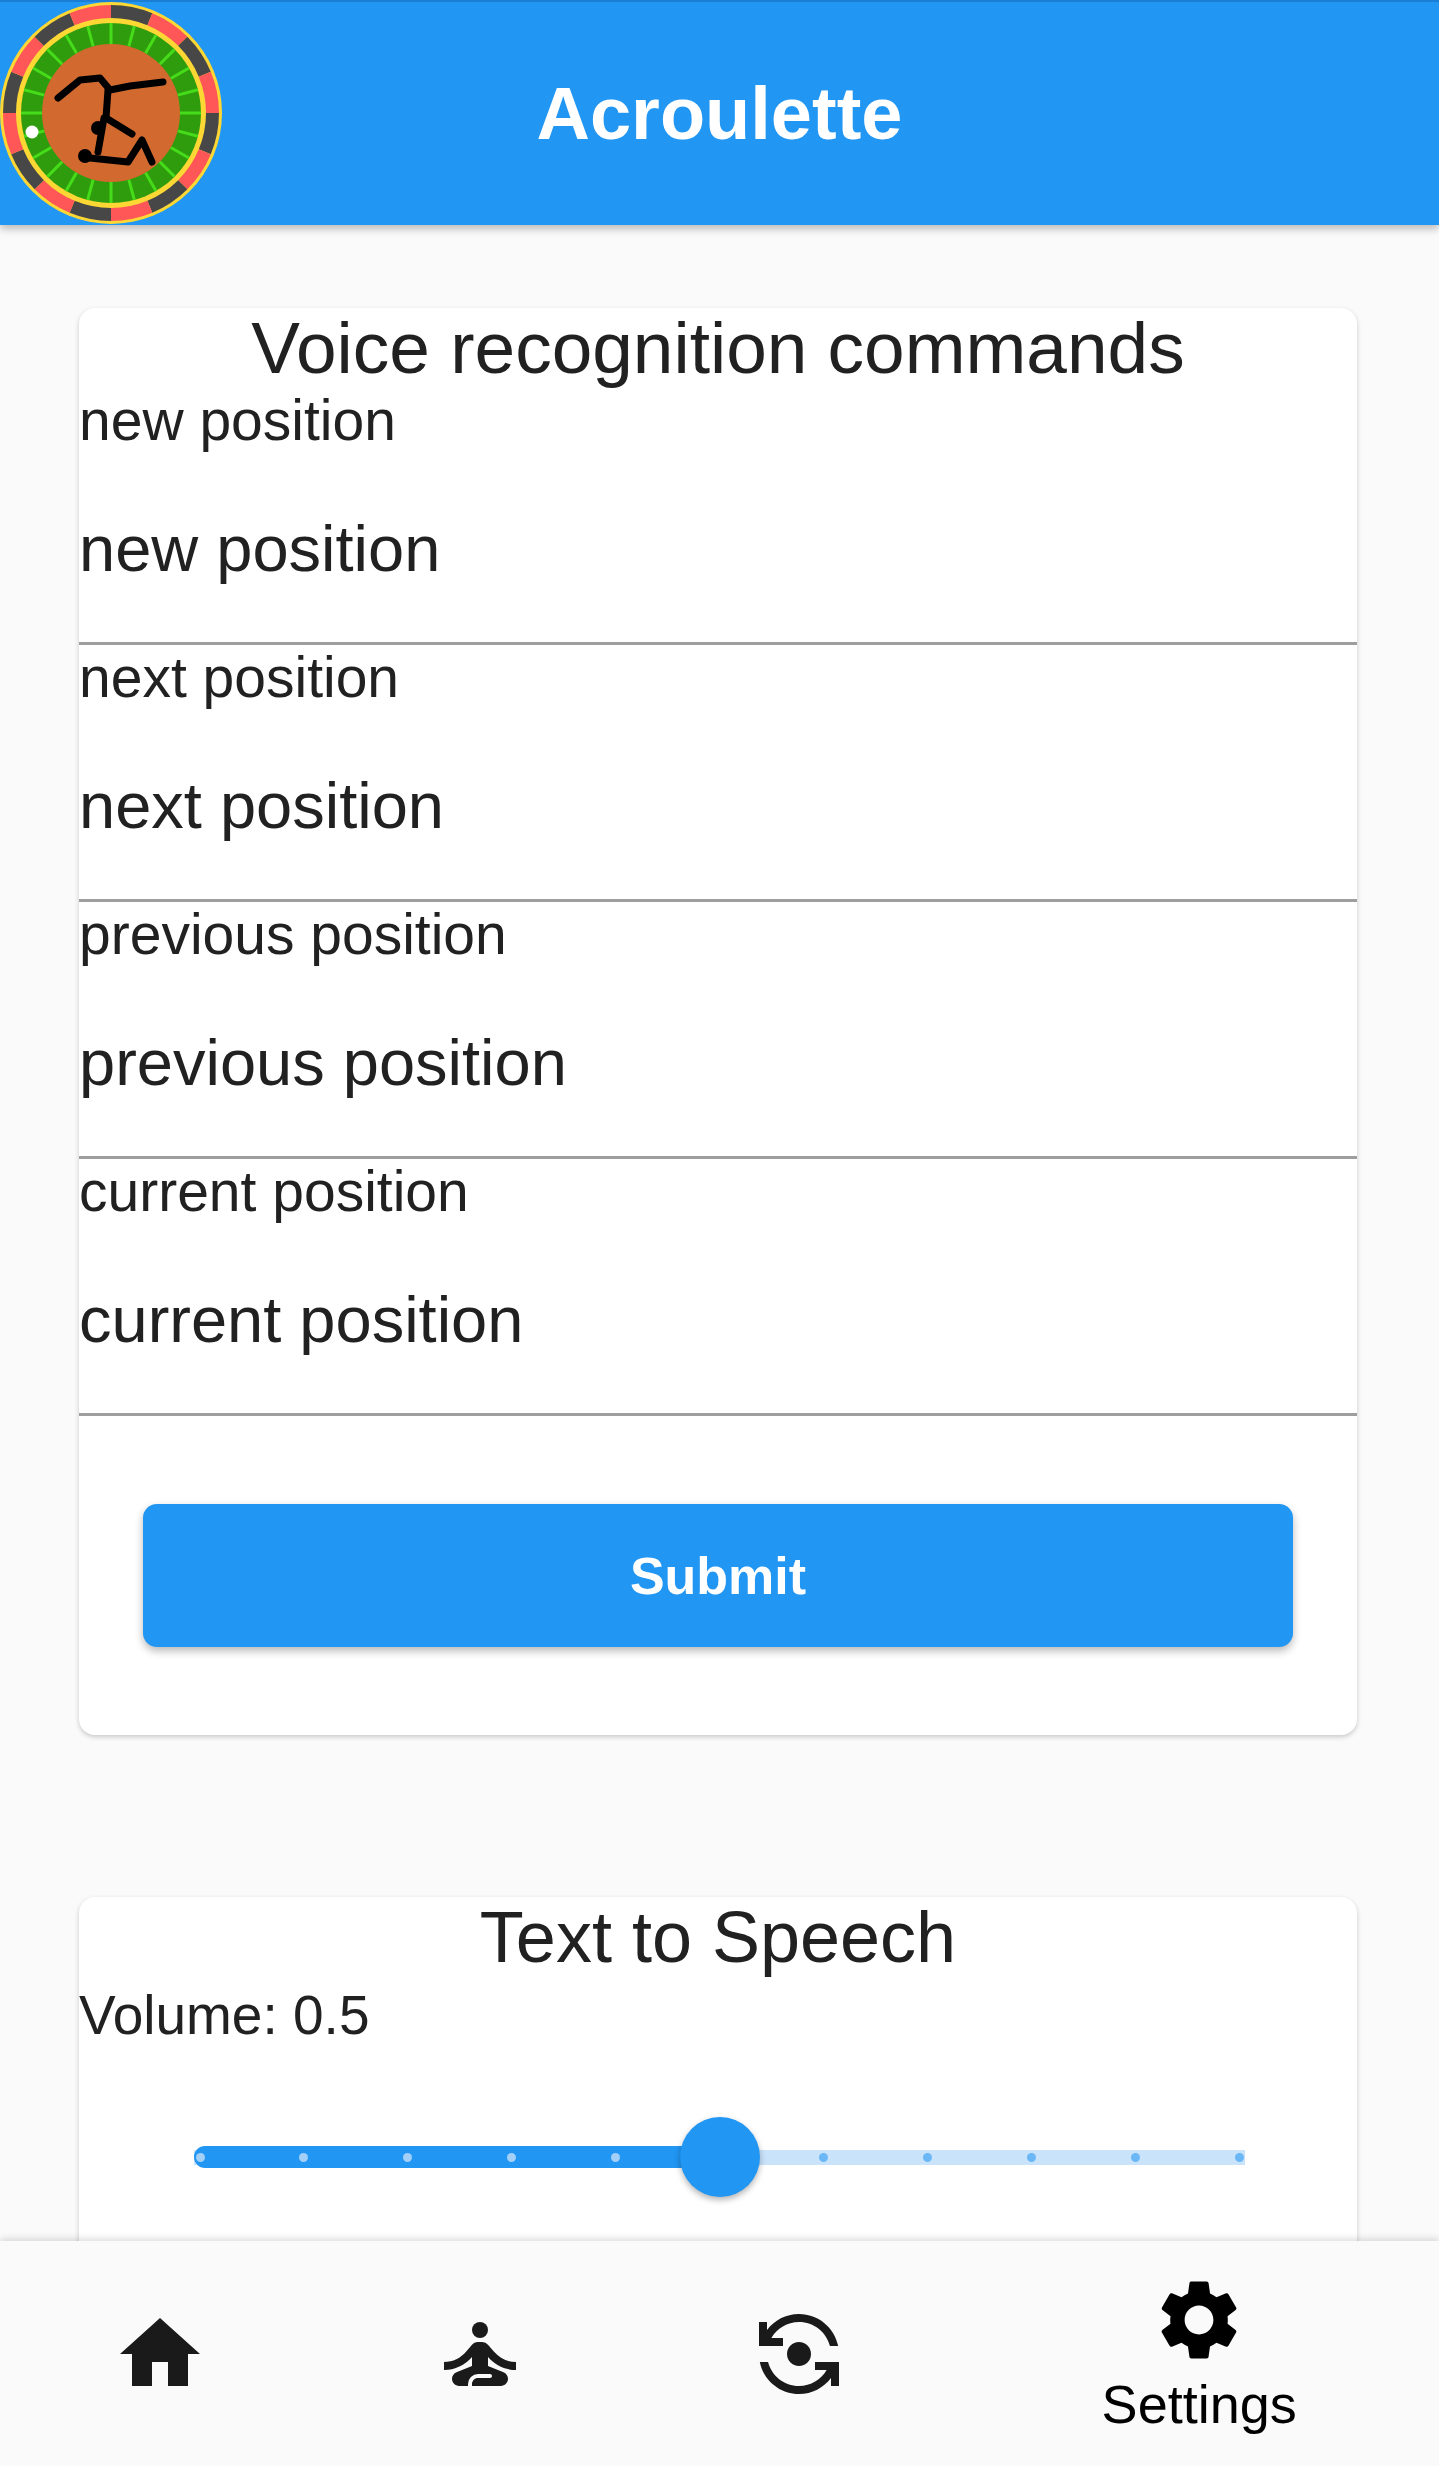 The height and width of the screenshot is (2466, 1439). What do you see at coordinates (719, 113) in the screenshot?
I see `app-title: Acroulette` at bounding box center [719, 113].